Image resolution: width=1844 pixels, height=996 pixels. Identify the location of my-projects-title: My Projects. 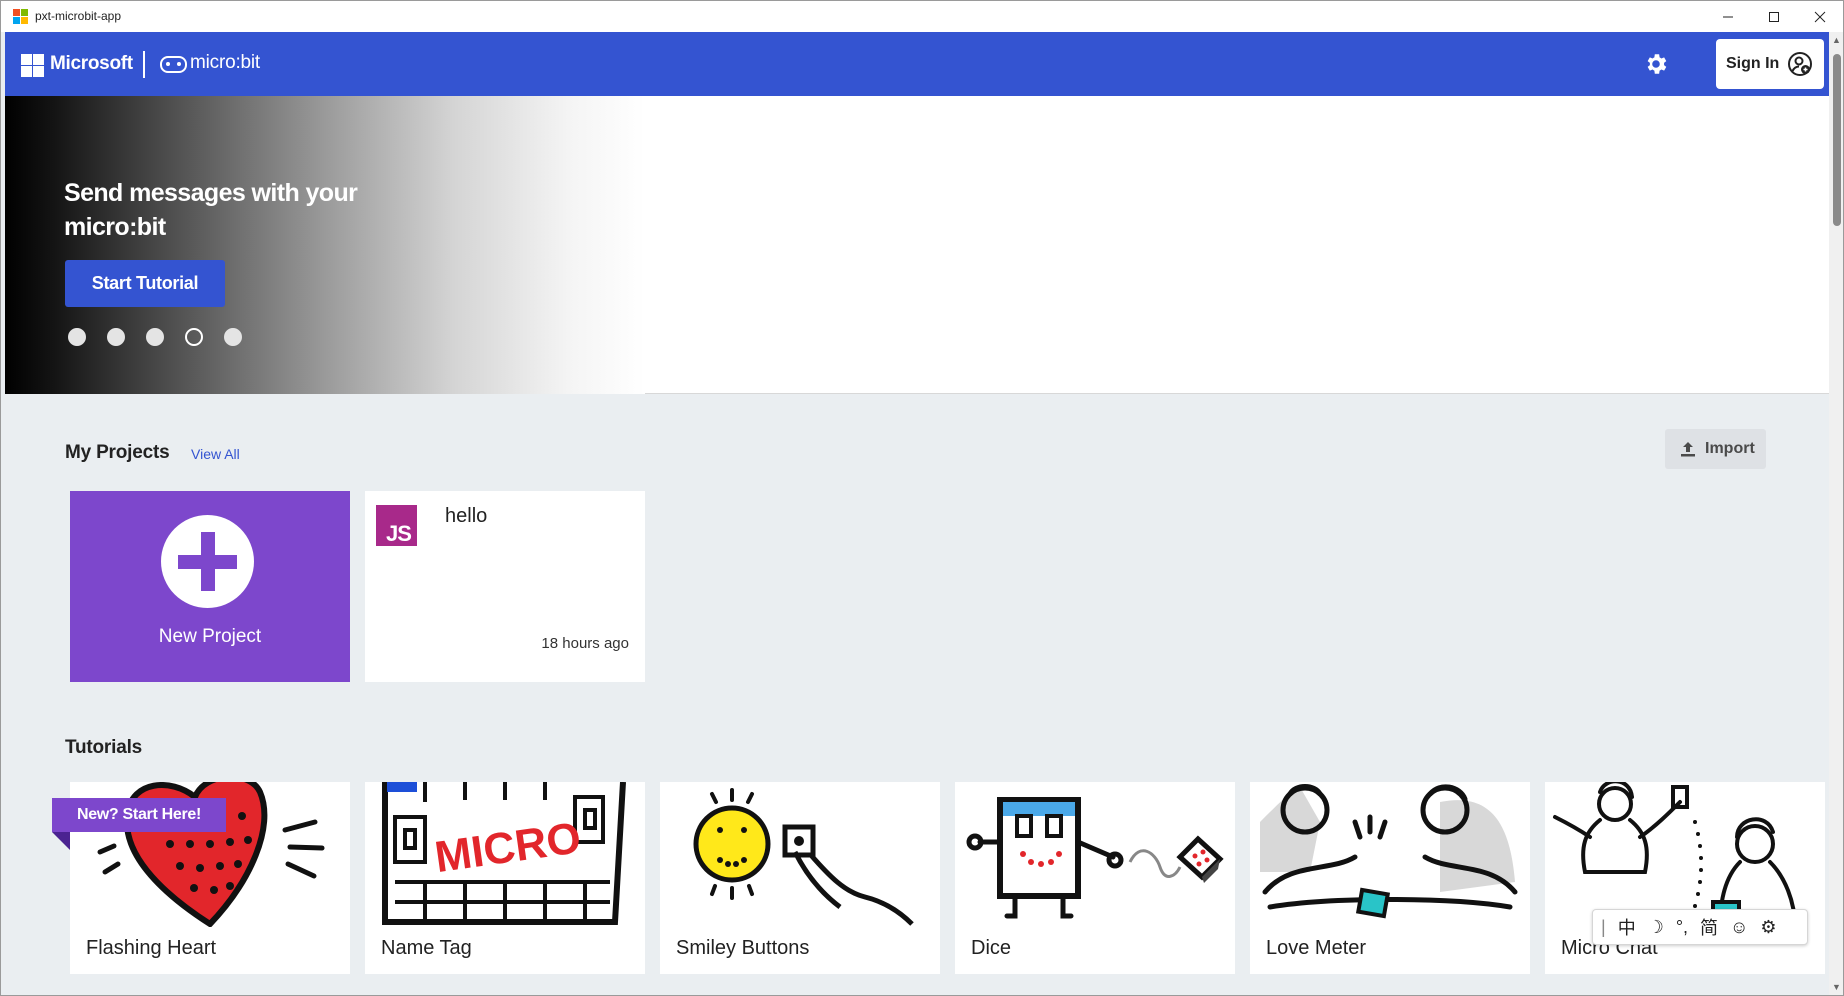
(117, 452).